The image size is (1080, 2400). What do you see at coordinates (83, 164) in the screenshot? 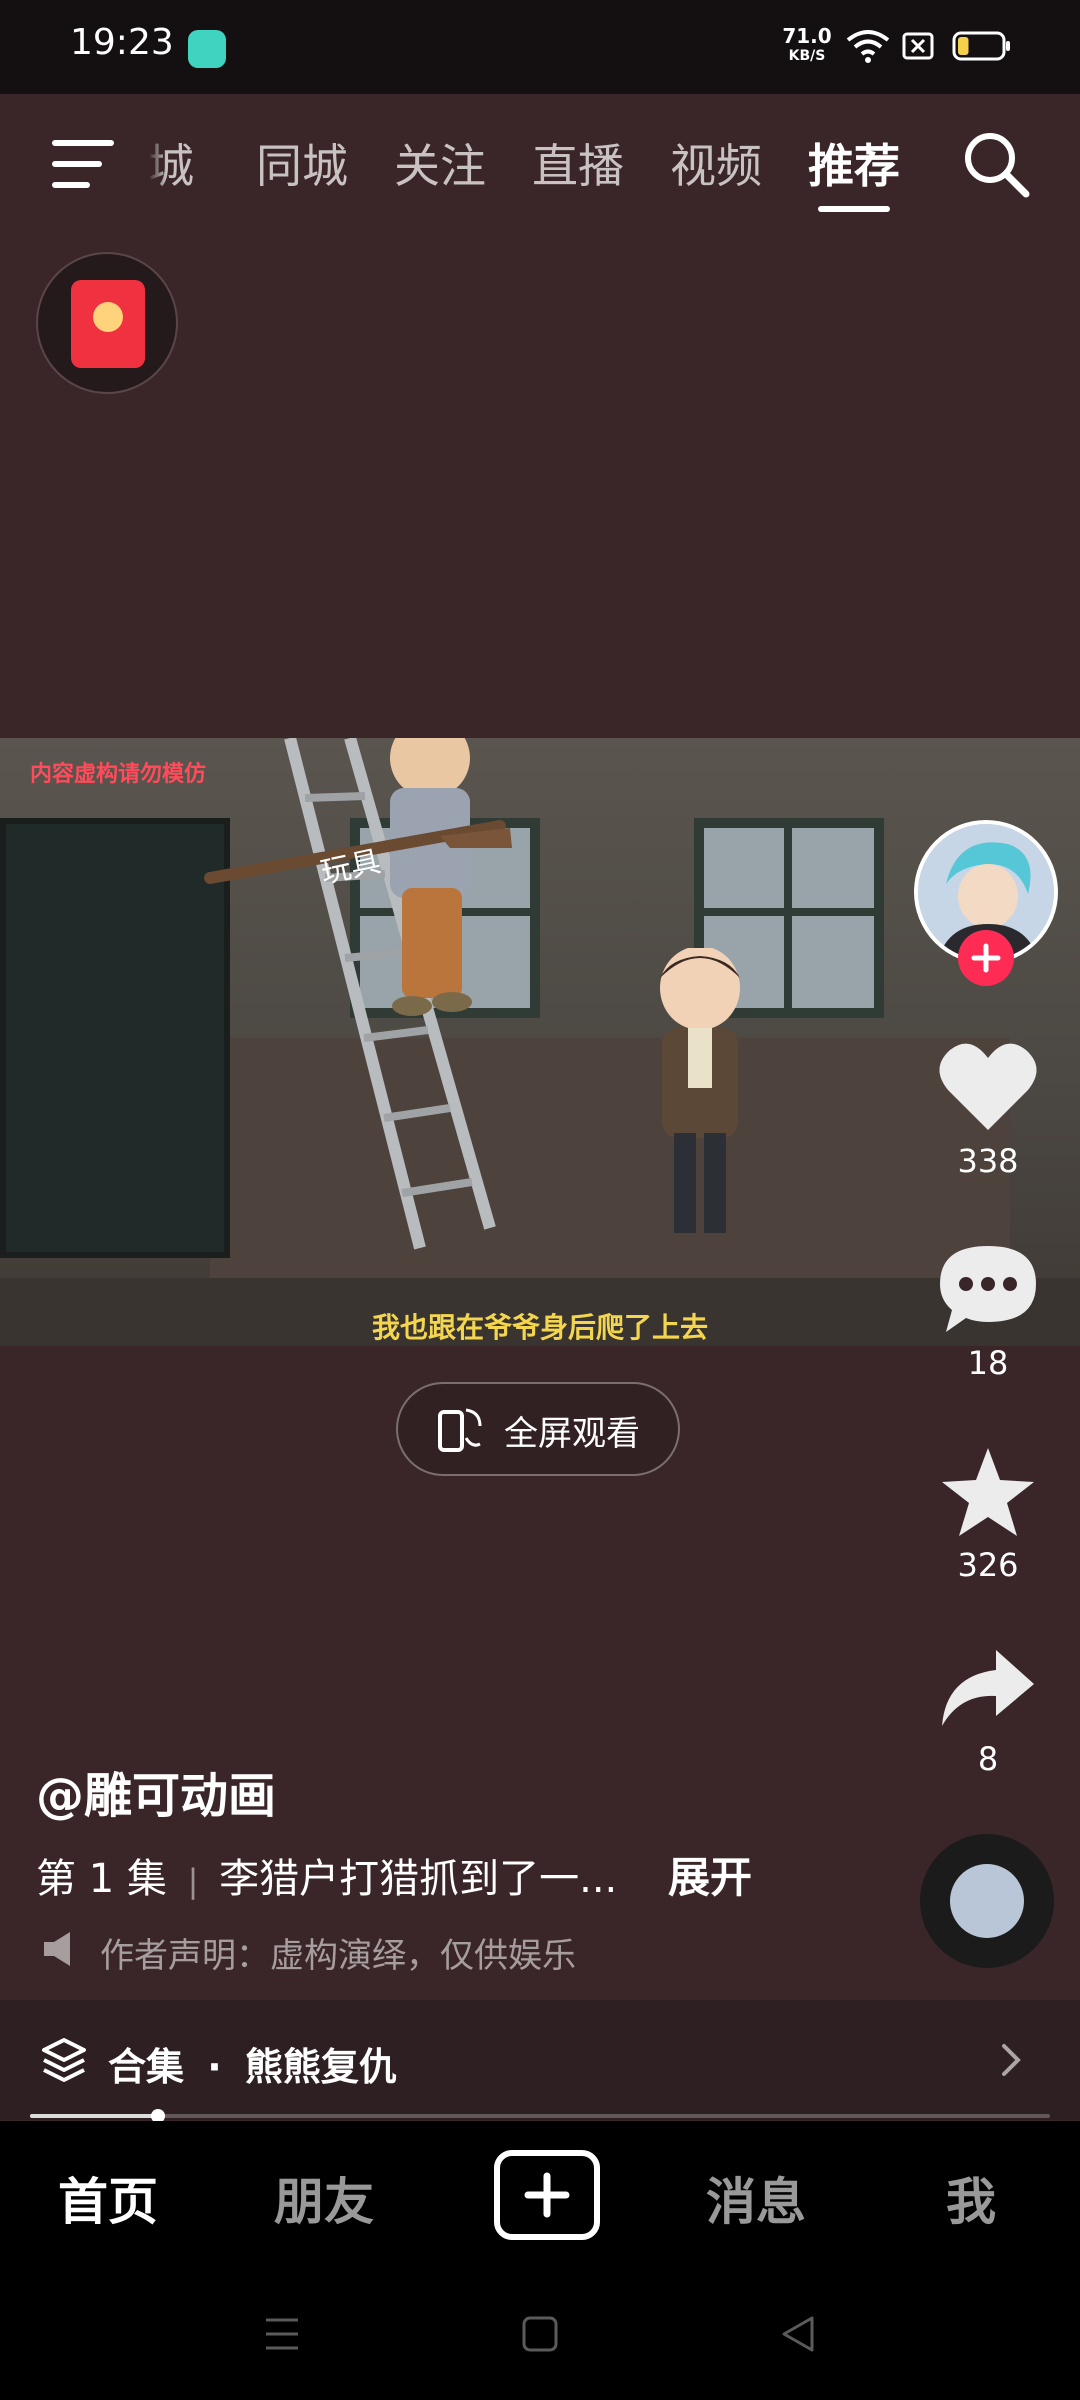
I see `menu-icon` at bounding box center [83, 164].